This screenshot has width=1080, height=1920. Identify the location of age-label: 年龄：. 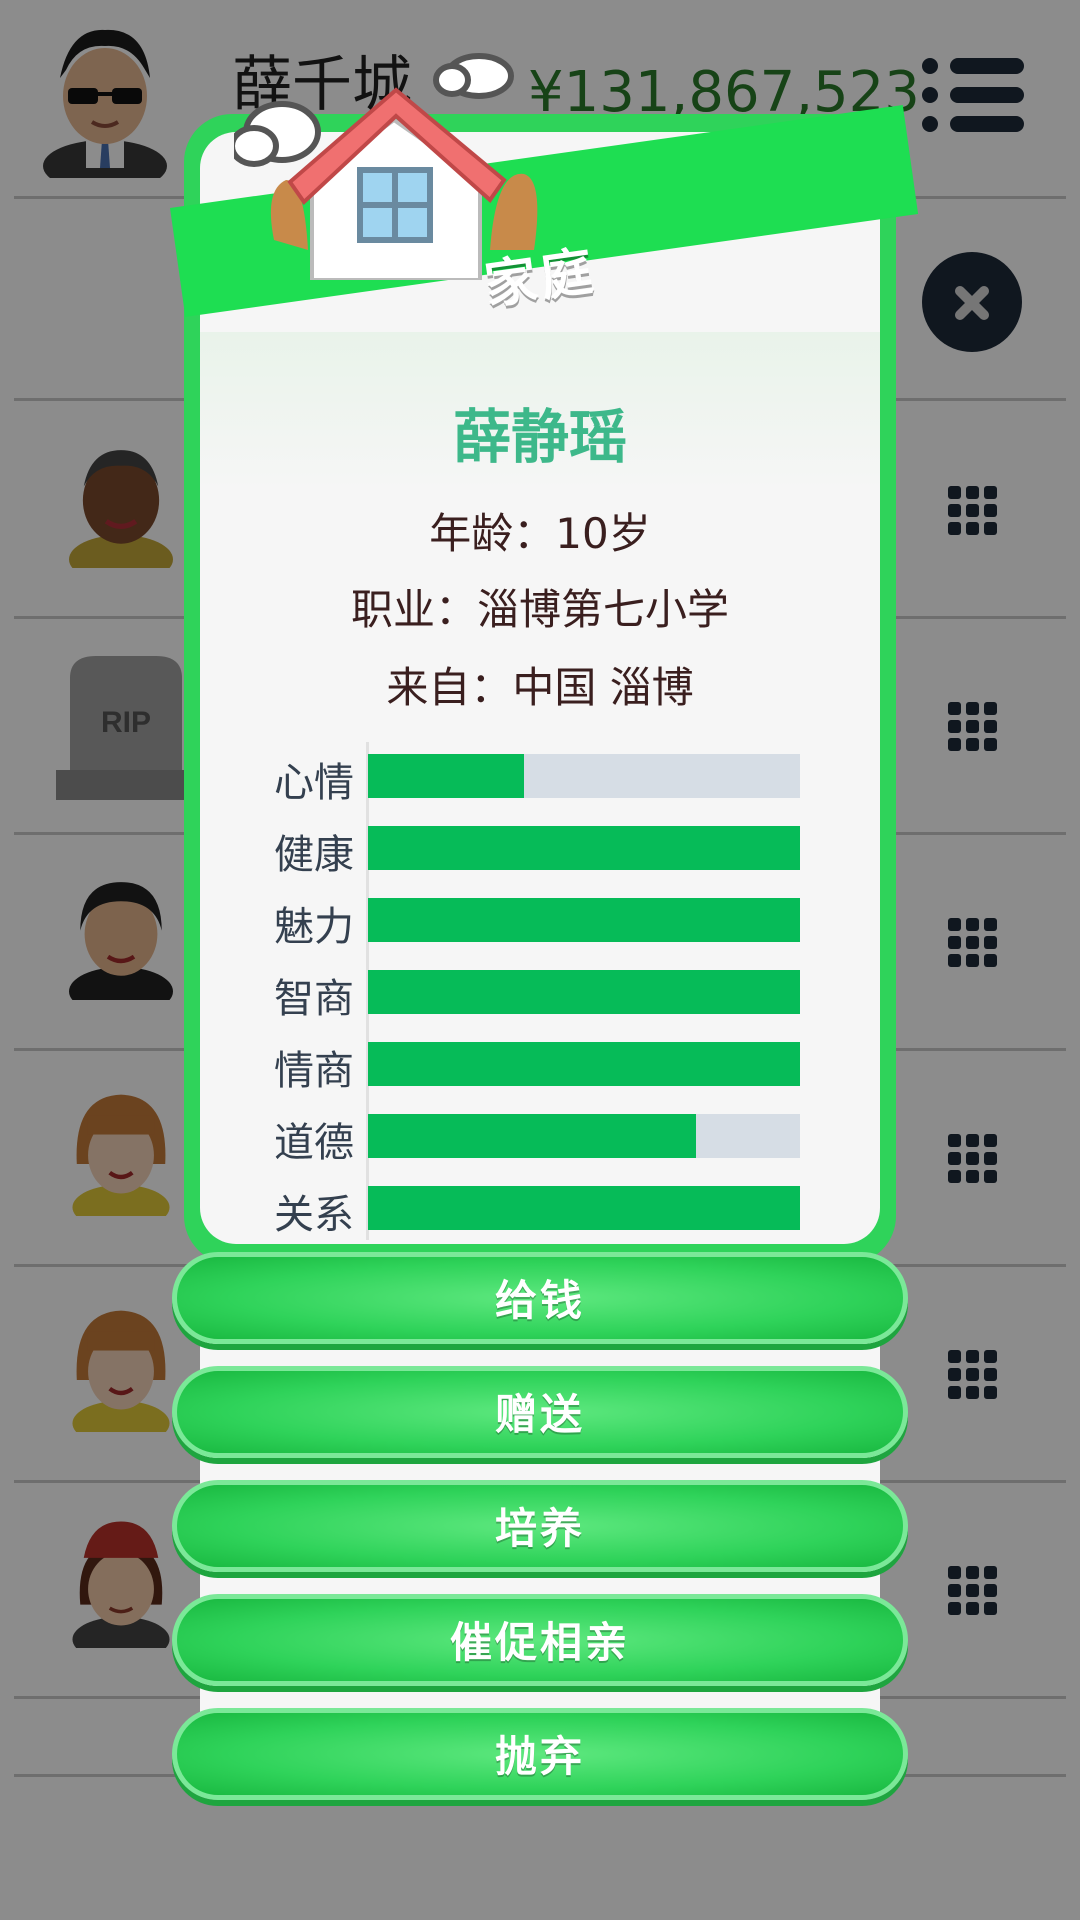
(492, 533).